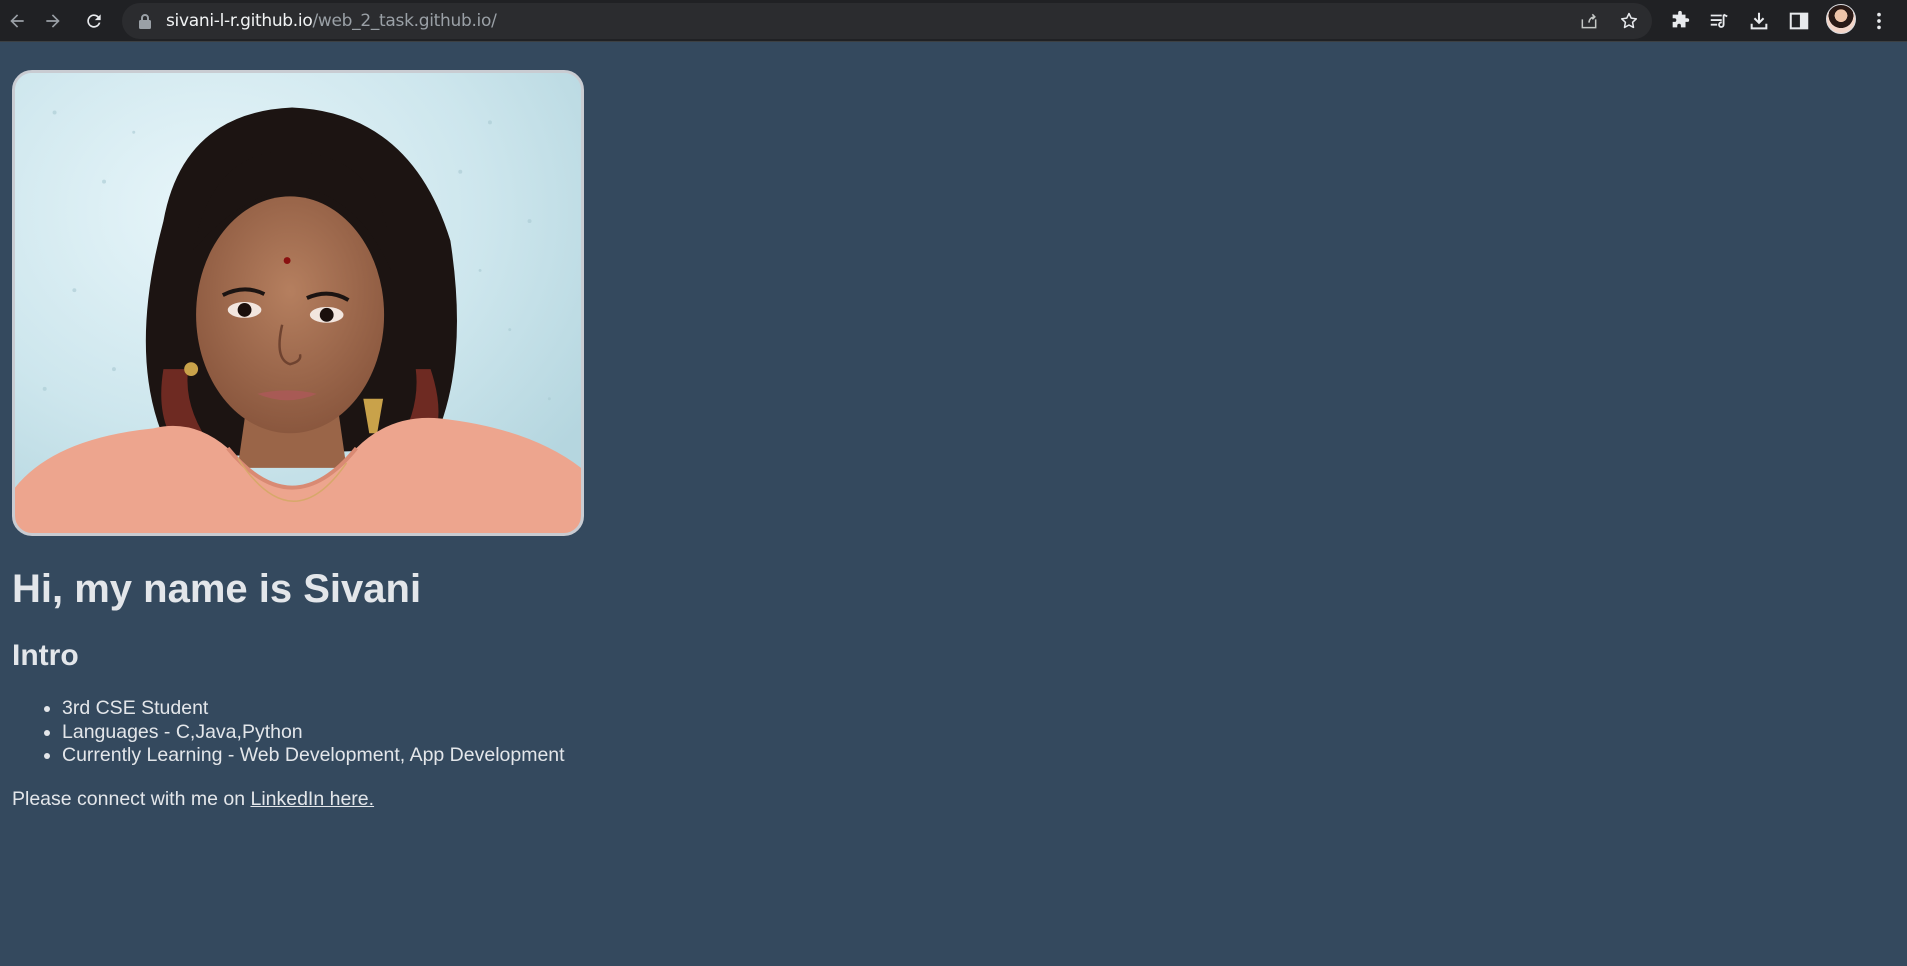 The height and width of the screenshot is (966, 1907). What do you see at coordinates (1841, 19) in the screenshot?
I see `profile-avatar` at bounding box center [1841, 19].